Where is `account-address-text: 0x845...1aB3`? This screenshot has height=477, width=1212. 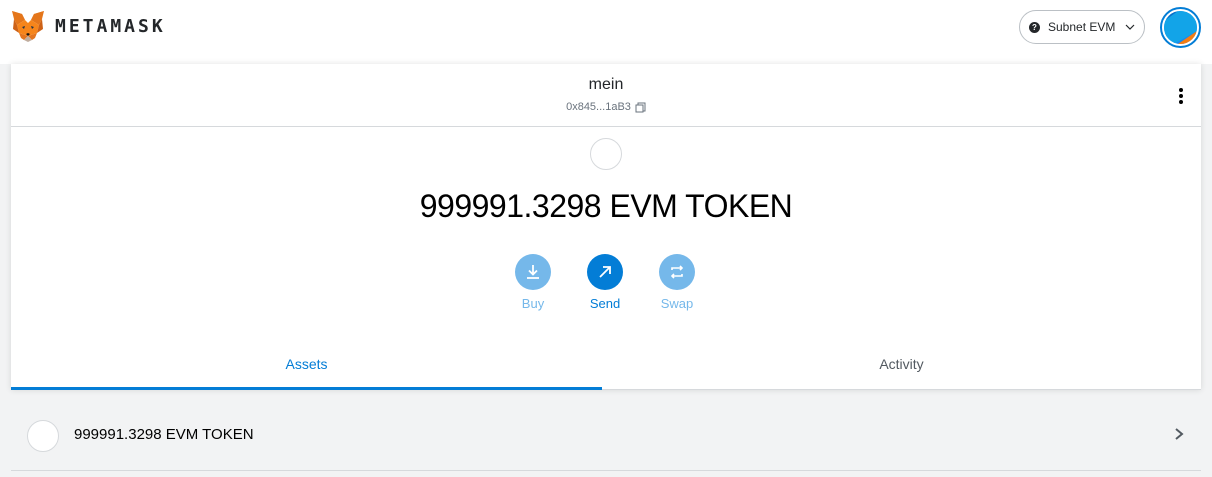
account-address-text: 0x845...1aB3 is located at coordinates (598, 107).